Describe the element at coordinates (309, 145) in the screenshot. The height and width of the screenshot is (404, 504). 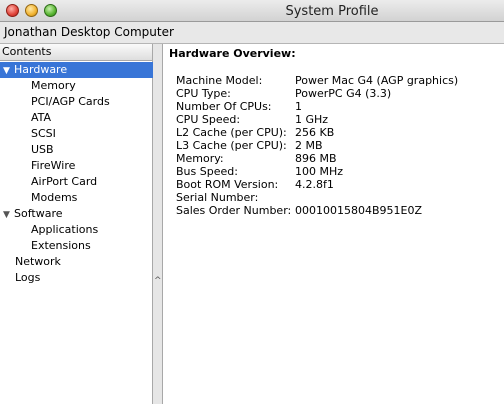
I see `info-value: 2 MB` at that location.